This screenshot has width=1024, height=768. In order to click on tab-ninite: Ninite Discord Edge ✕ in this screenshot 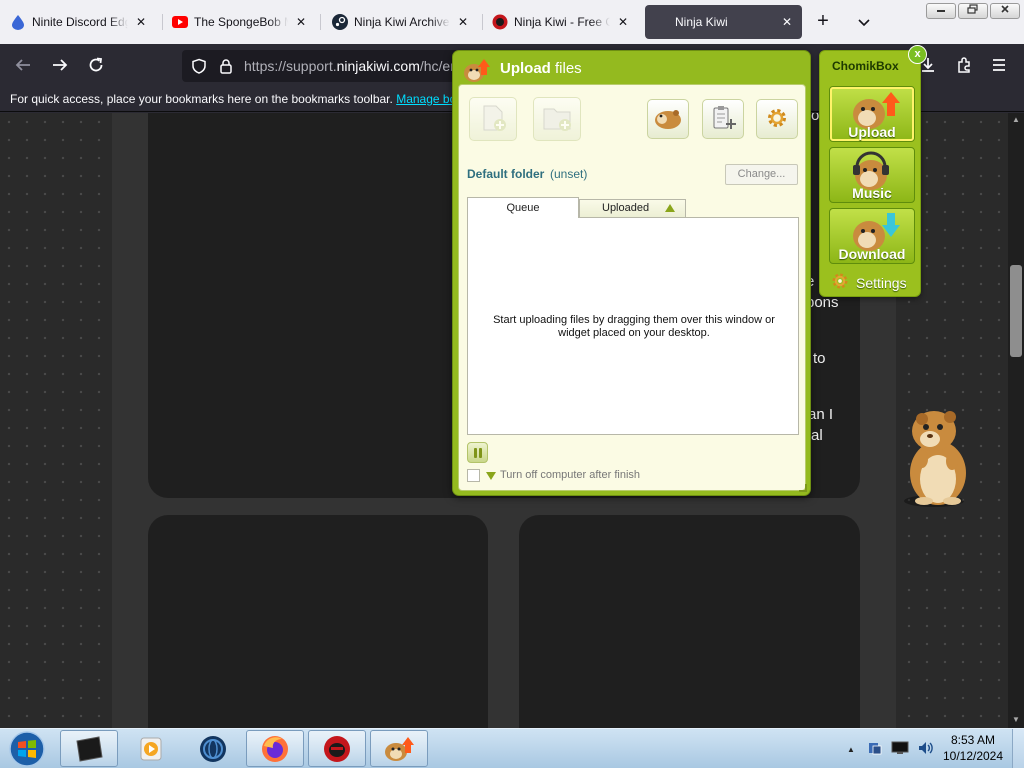, I will do `click(79, 22)`.